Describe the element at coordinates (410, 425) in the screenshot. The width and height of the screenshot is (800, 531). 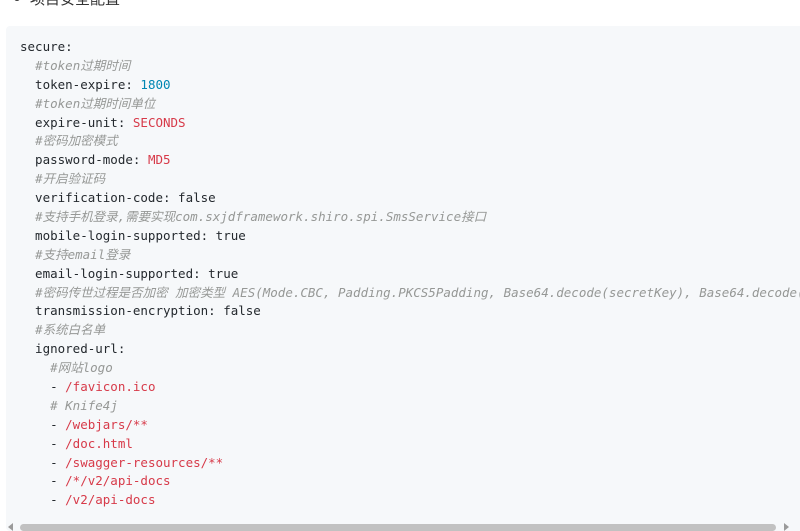
I see `code-line: - /webjars/**` at that location.